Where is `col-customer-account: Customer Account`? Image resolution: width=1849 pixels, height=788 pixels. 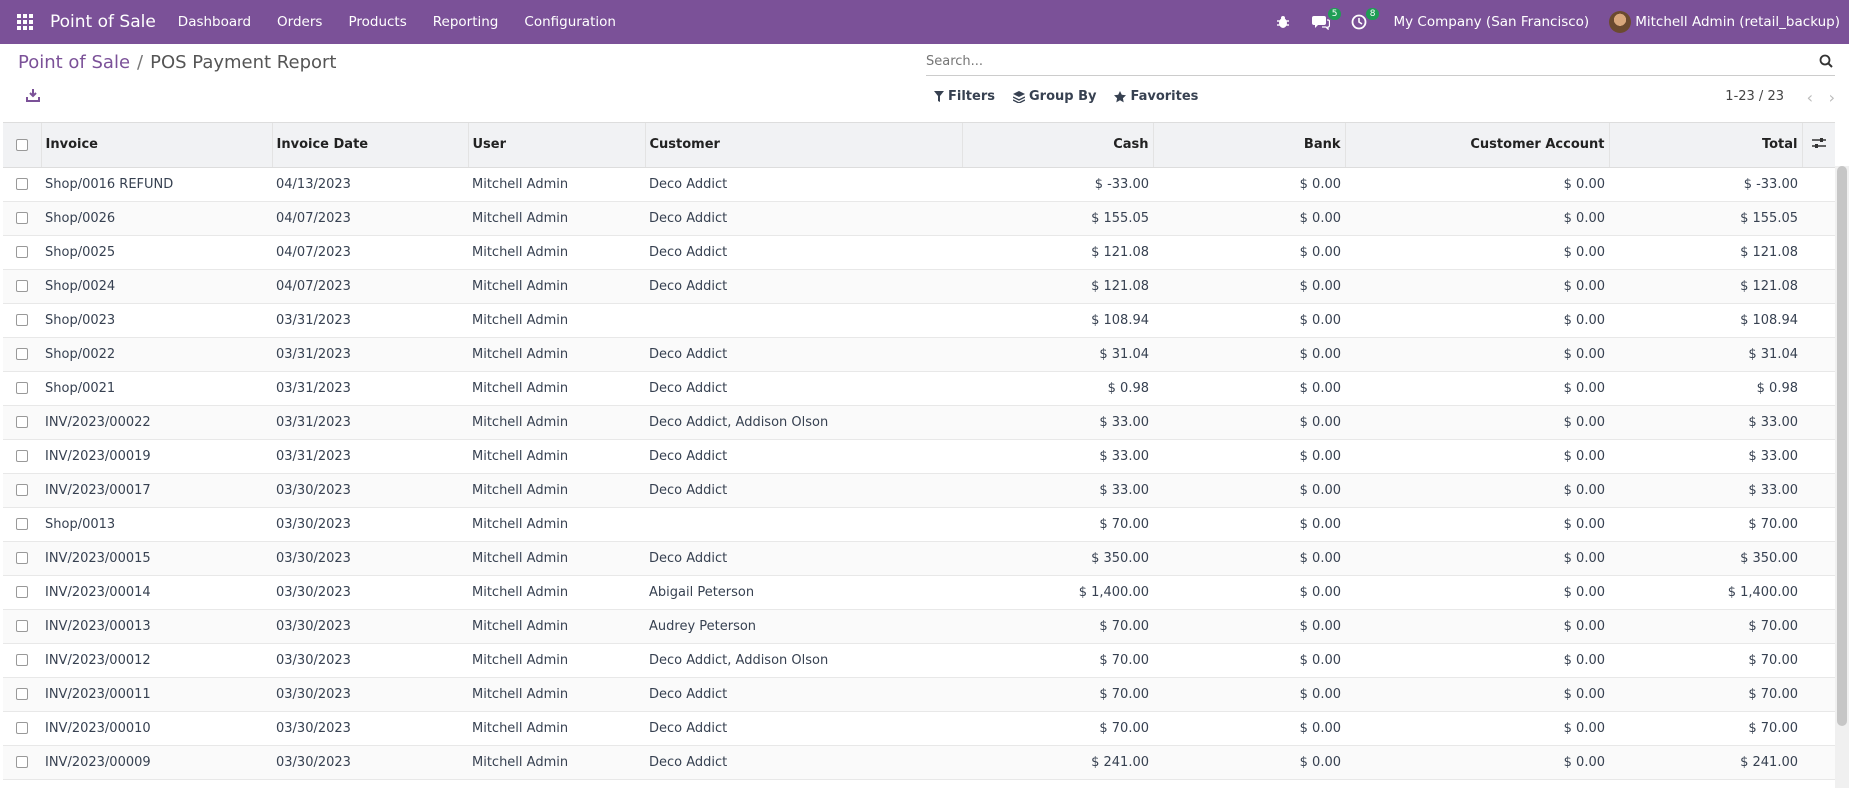
col-customer-account: Customer Account is located at coordinates (1477, 145).